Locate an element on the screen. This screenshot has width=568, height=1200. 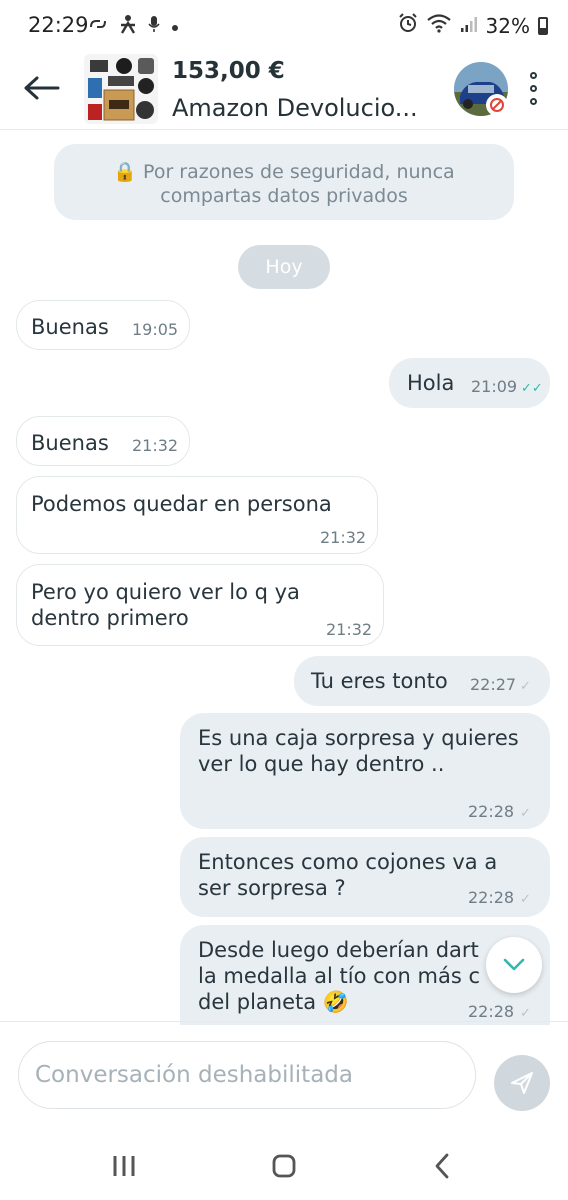
recent-apps-button is located at coordinates (124, 1166).